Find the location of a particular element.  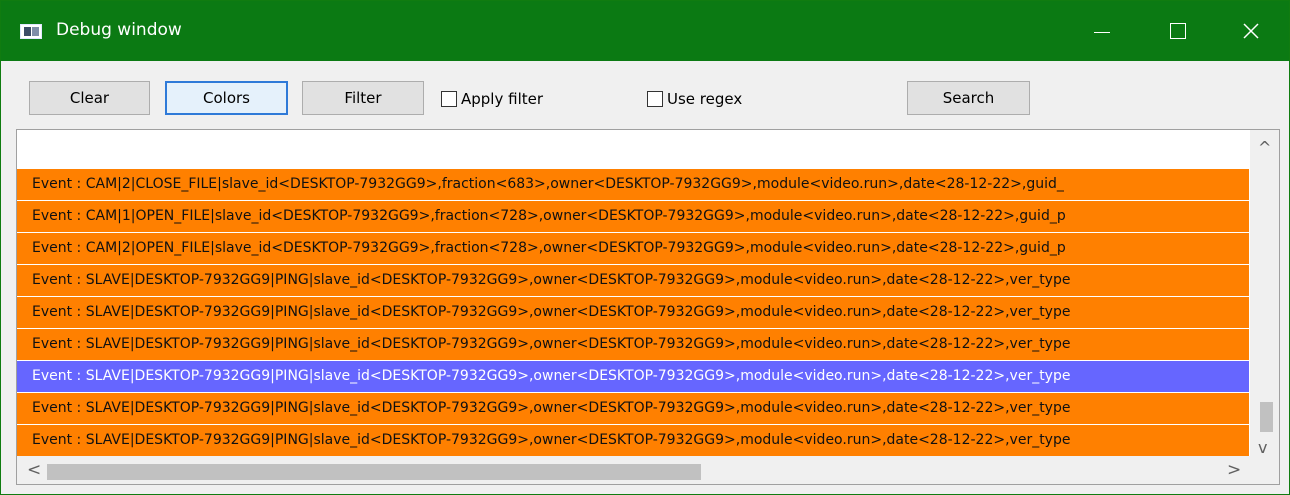

window-title: Debug window is located at coordinates (119, 30).